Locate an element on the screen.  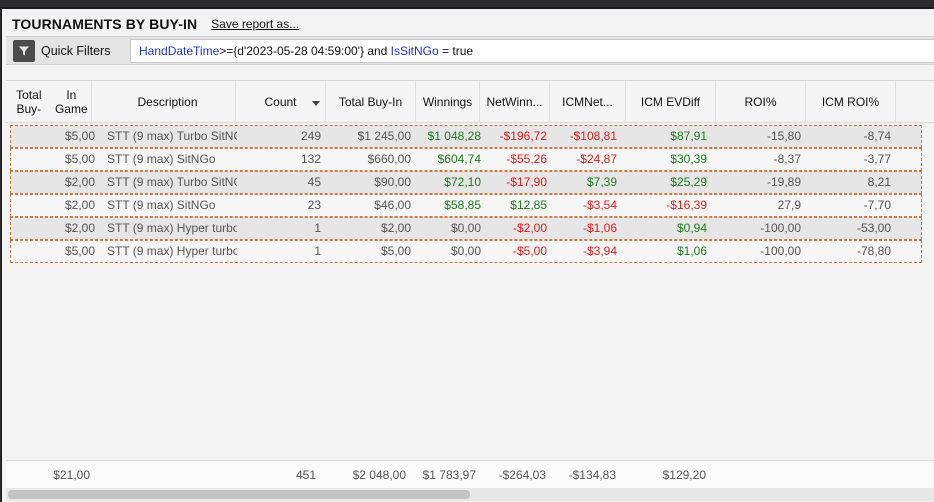
icm-net-cell: -$108,81 is located at coordinates (593, 136).